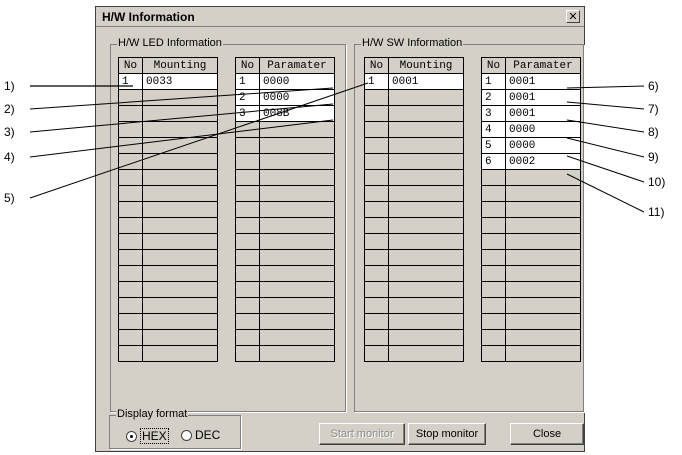 This screenshot has width=682, height=455. What do you see at coordinates (9, 86) in the screenshot?
I see `callout-1: 1)` at bounding box center [9, 86].